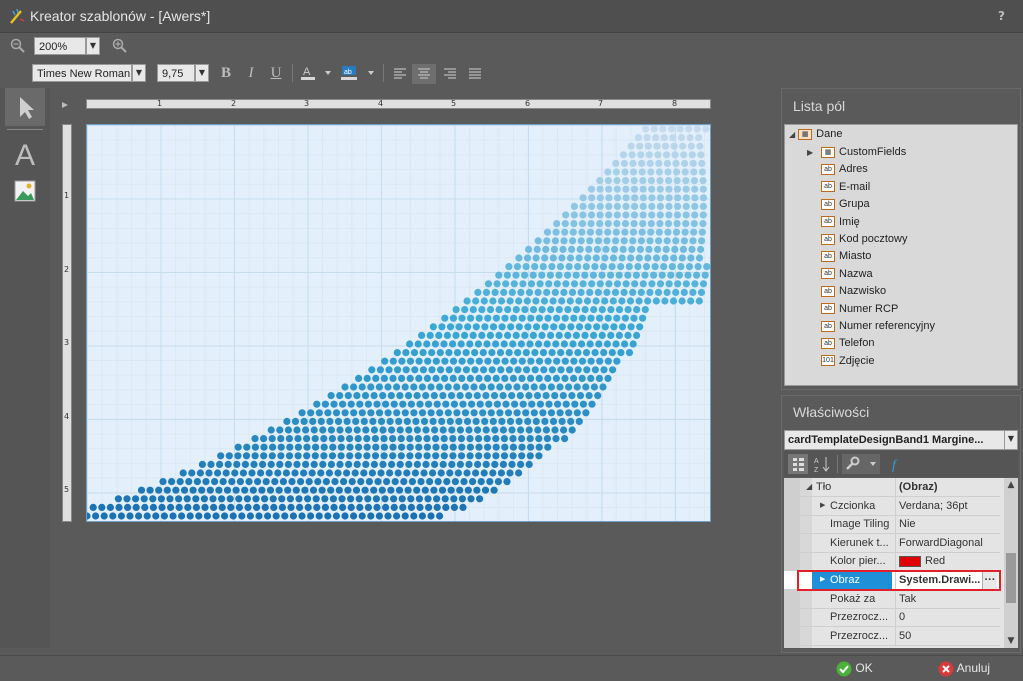  I want to click on sort-alphabetical-icon: A Z, so click(822, 464).